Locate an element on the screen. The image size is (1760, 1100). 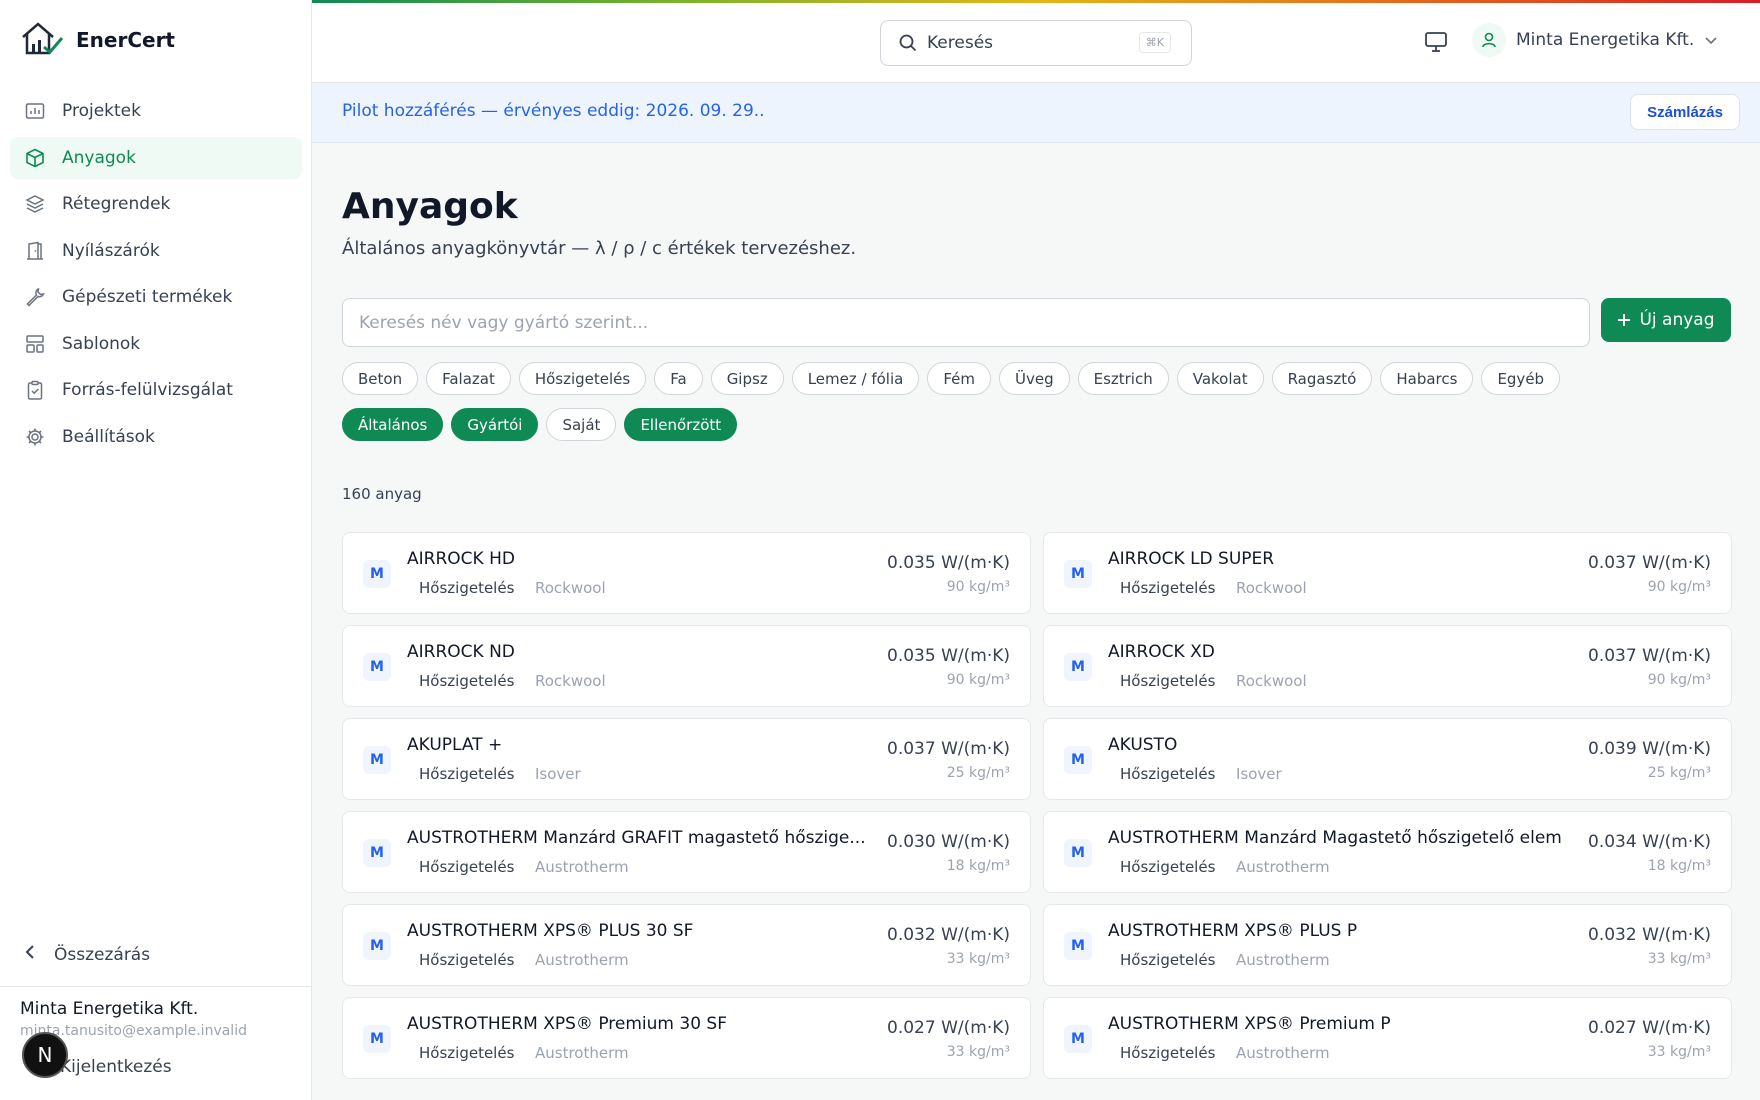
wrench-icon is located at coordinates (35, 297).